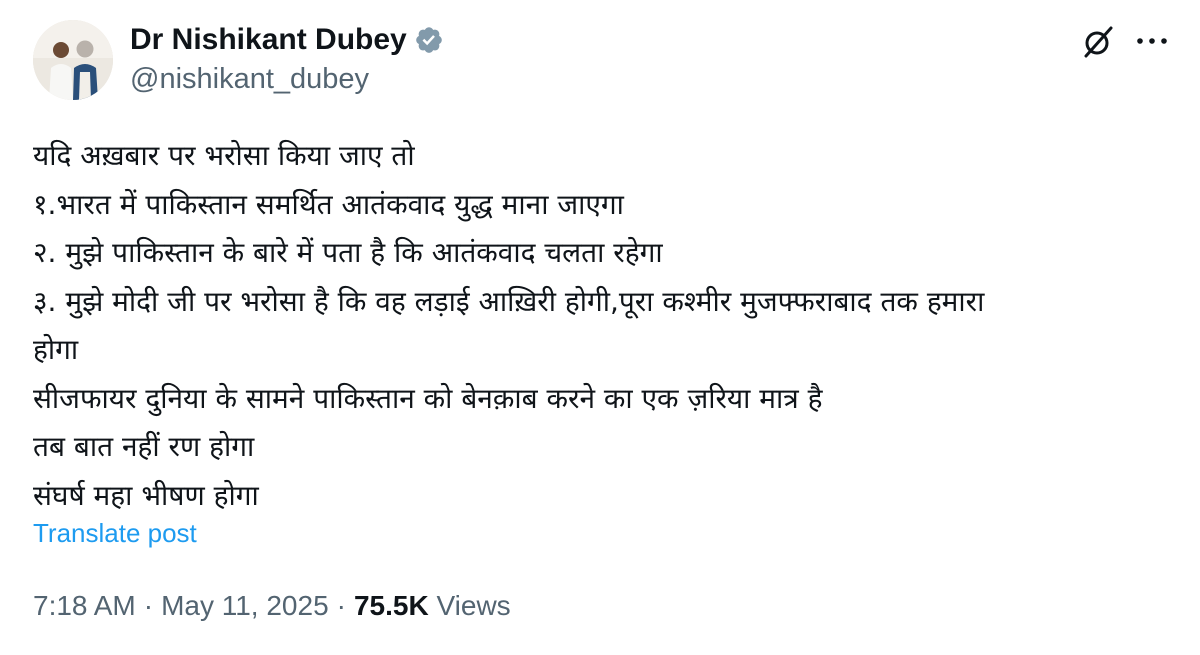 This screenshot has width=1200, height=655. I want to click on author-handle: @nishikant_dubey, so click(249, 79).